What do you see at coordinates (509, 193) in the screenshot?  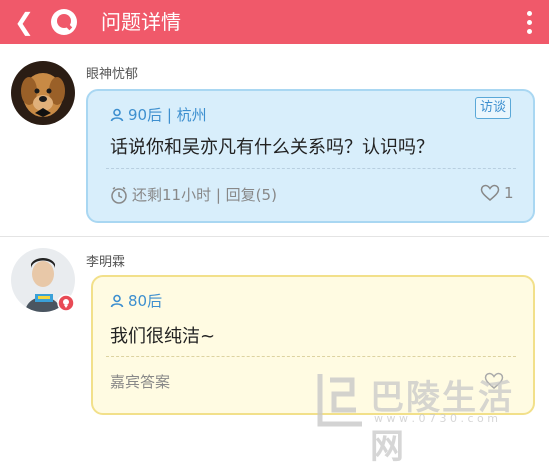 I see `like-count: 1` at bounding box center [509, 193].